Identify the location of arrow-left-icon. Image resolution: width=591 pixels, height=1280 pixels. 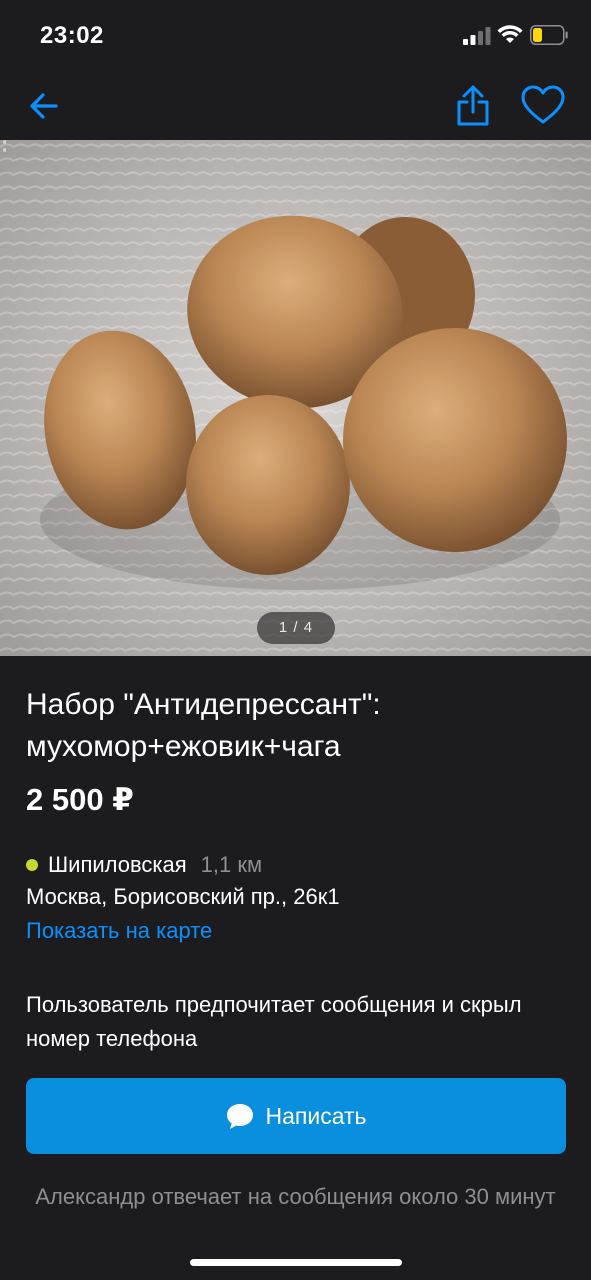
(44, 106).